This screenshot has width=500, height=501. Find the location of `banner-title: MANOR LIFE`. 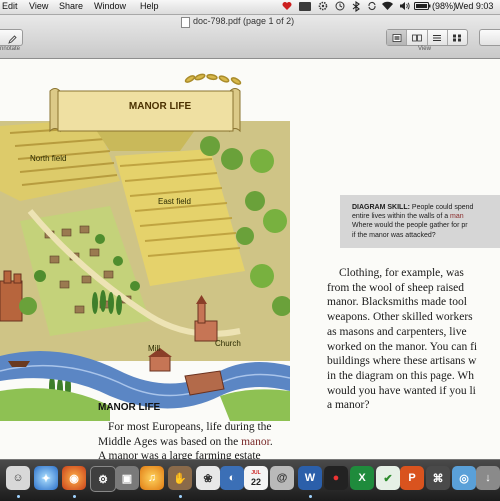

banner-title: MANOR LIFE is located at coordinates (160, 106).